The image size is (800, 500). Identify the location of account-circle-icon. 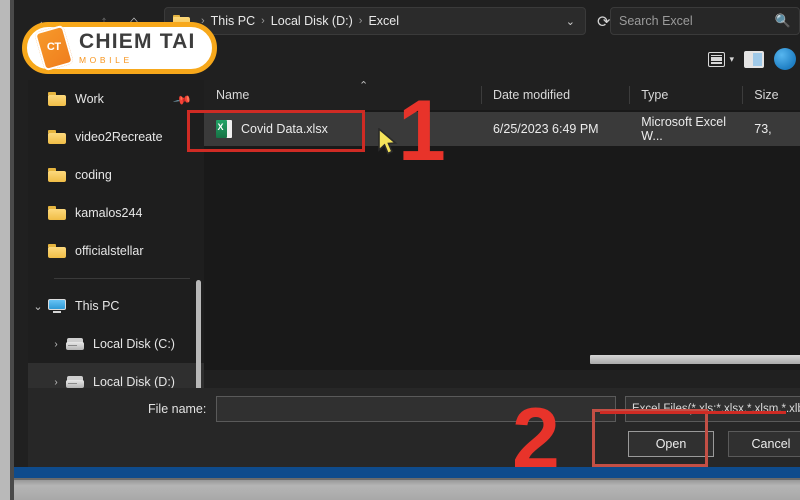
(785, 59).